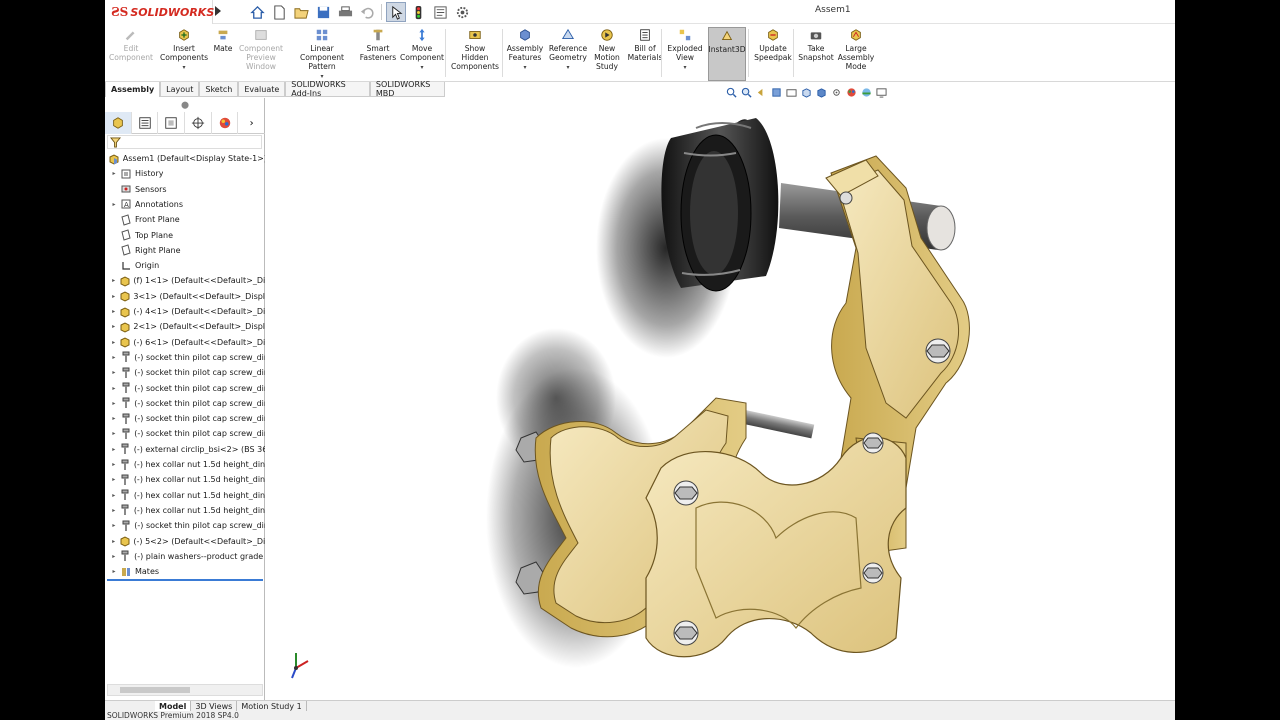 This screenshot has height=720, width=1280. What do you see at coordinates (462, 12) in the screenshot?
I see `options-icon` at bounding box center [462, 12].